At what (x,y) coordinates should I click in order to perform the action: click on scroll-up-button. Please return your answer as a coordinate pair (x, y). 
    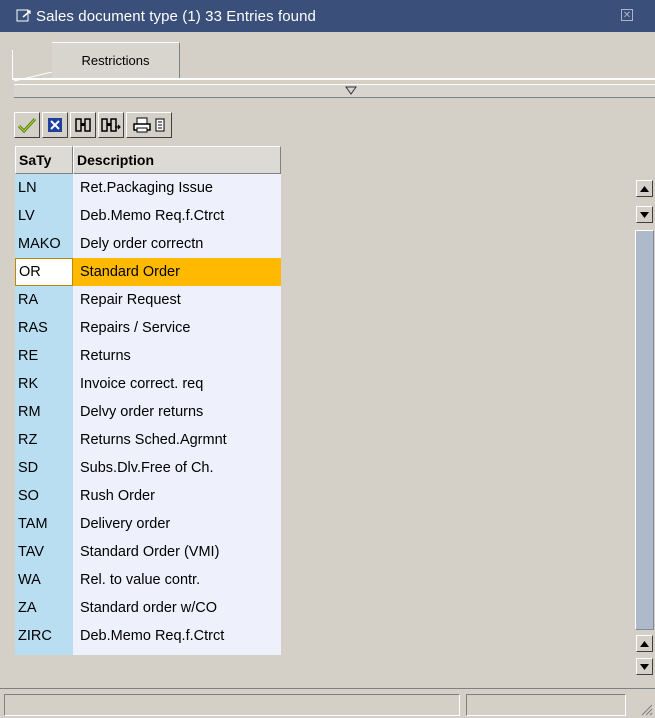
    Looking at the image, I should click on (644, 188).